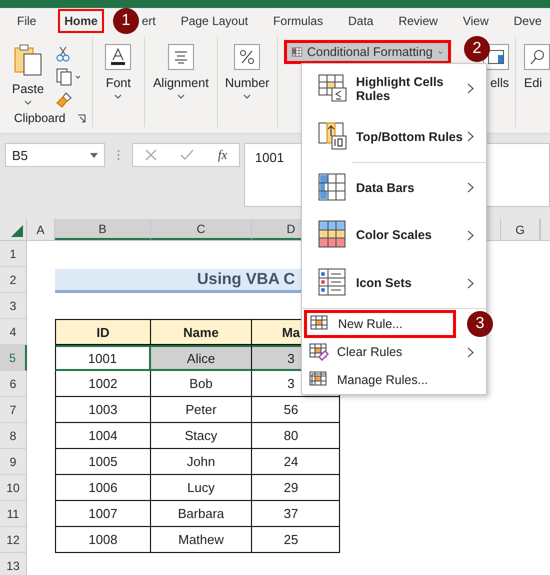 The height and width of the screenshot is (575, 550). What do you see at coordinates (13, 254) in the screenshot?
I see `row-header: 1` at bounding box center [13, 254].